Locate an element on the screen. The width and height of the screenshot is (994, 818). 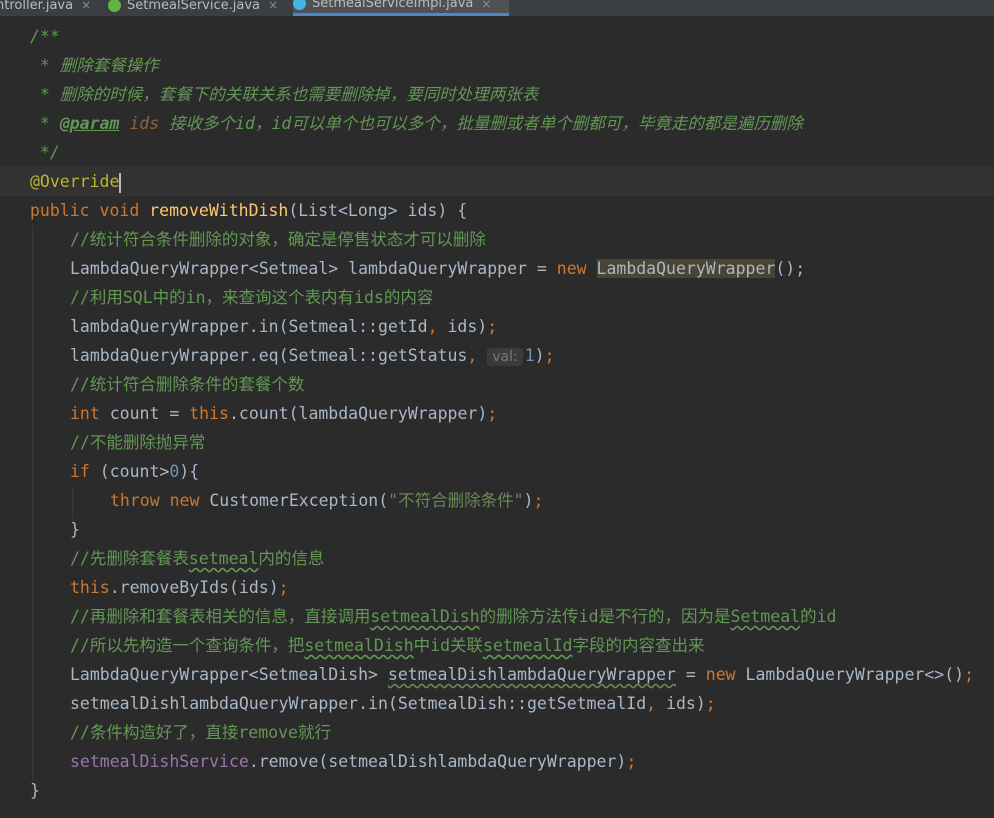
code-text: ){ is located at coordinates (189, 471).